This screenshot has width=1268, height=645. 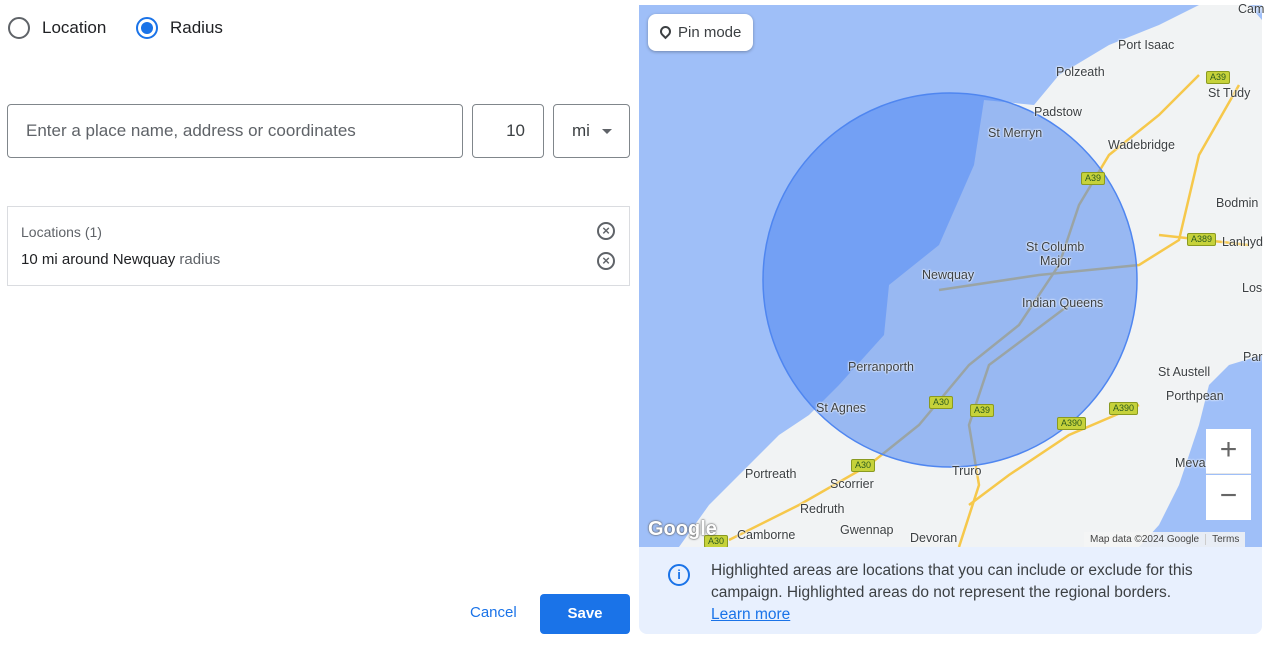 What do you see at coordinates (771, 474) in the screenshot?
I see `map-label: Portreath` at bounding box center [771, 474].